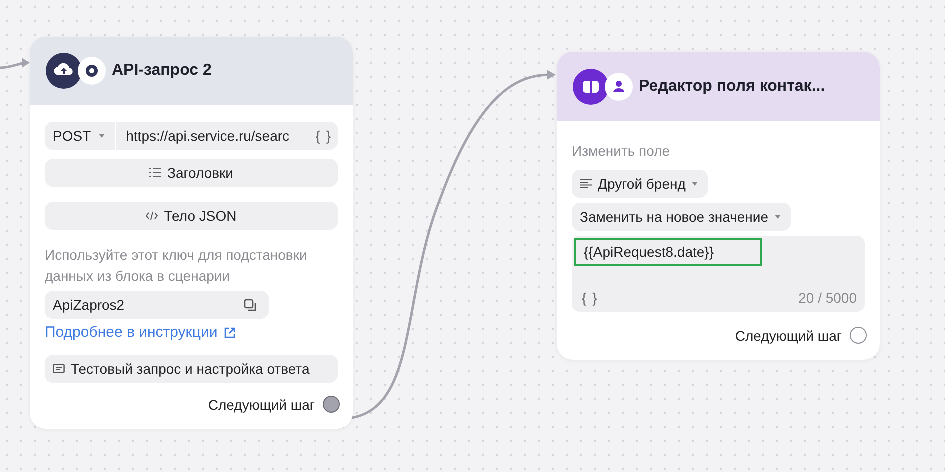  I want to click on instructions-link: Подробнее в инструкции, so click(191, 332).